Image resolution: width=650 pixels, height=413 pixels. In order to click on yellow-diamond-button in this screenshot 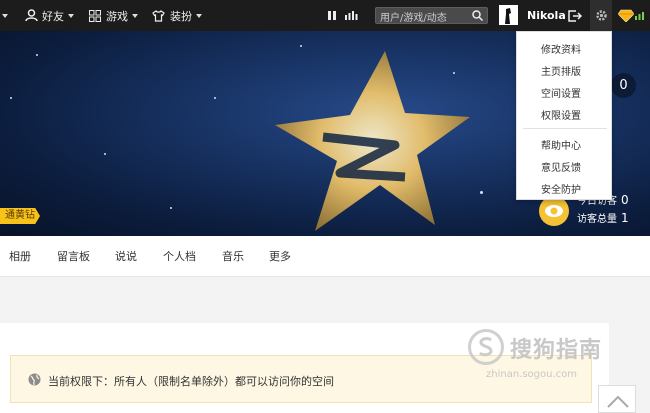, I will do `click(631, 15)`.